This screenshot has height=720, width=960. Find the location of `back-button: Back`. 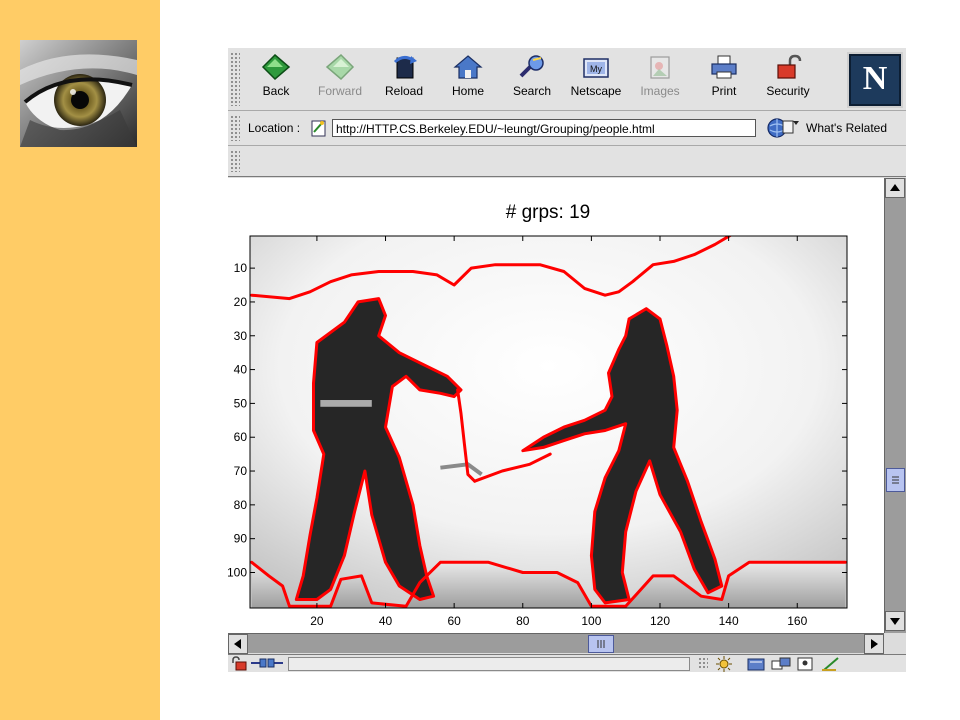

back-button: Back is located at coordinates (276, 80).